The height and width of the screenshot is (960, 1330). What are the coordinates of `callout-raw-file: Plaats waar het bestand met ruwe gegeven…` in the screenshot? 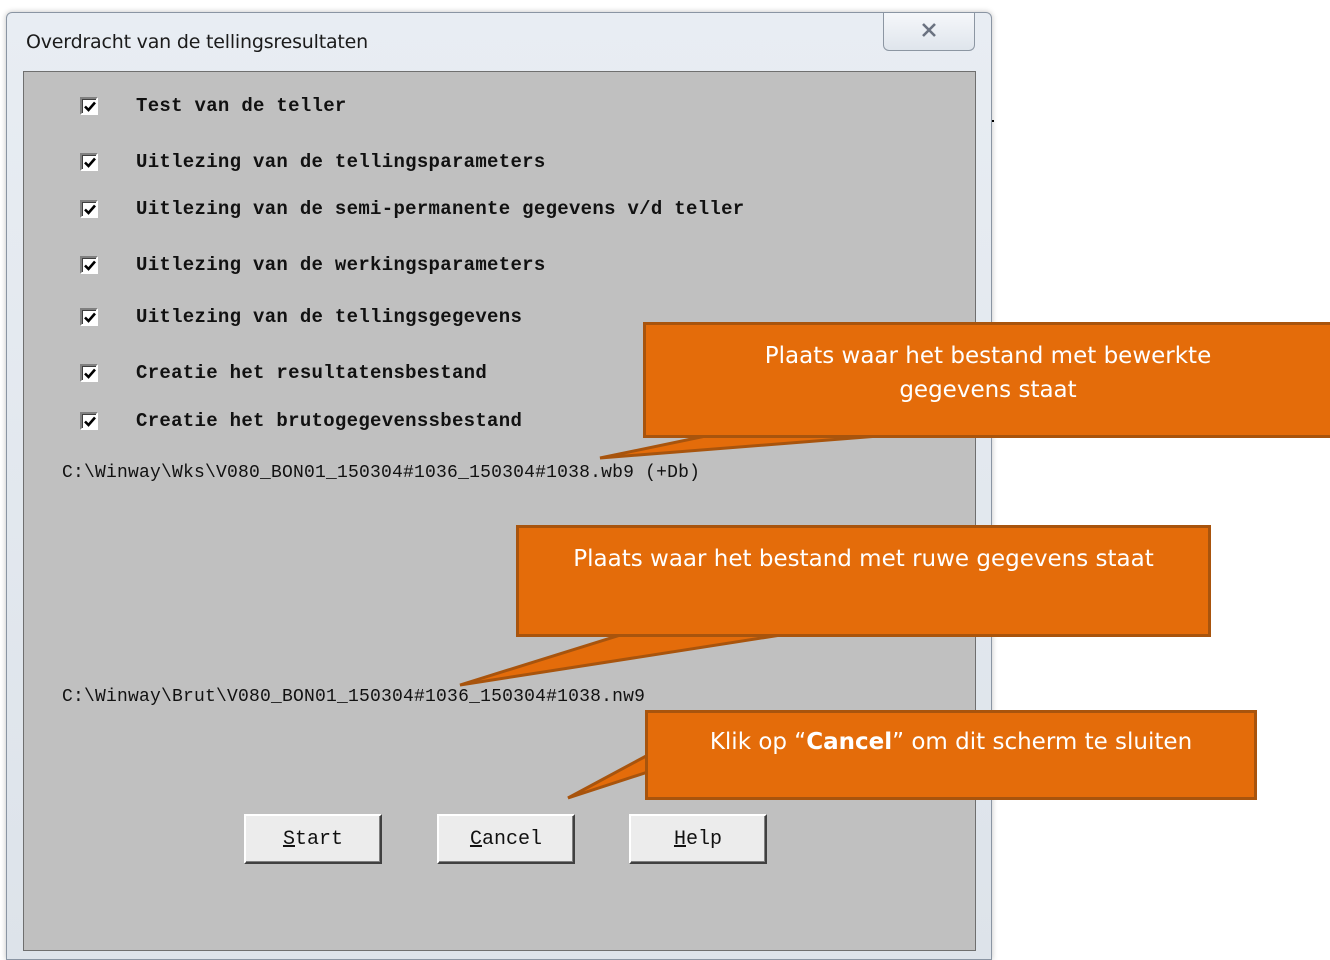 It's located at (863, 581).